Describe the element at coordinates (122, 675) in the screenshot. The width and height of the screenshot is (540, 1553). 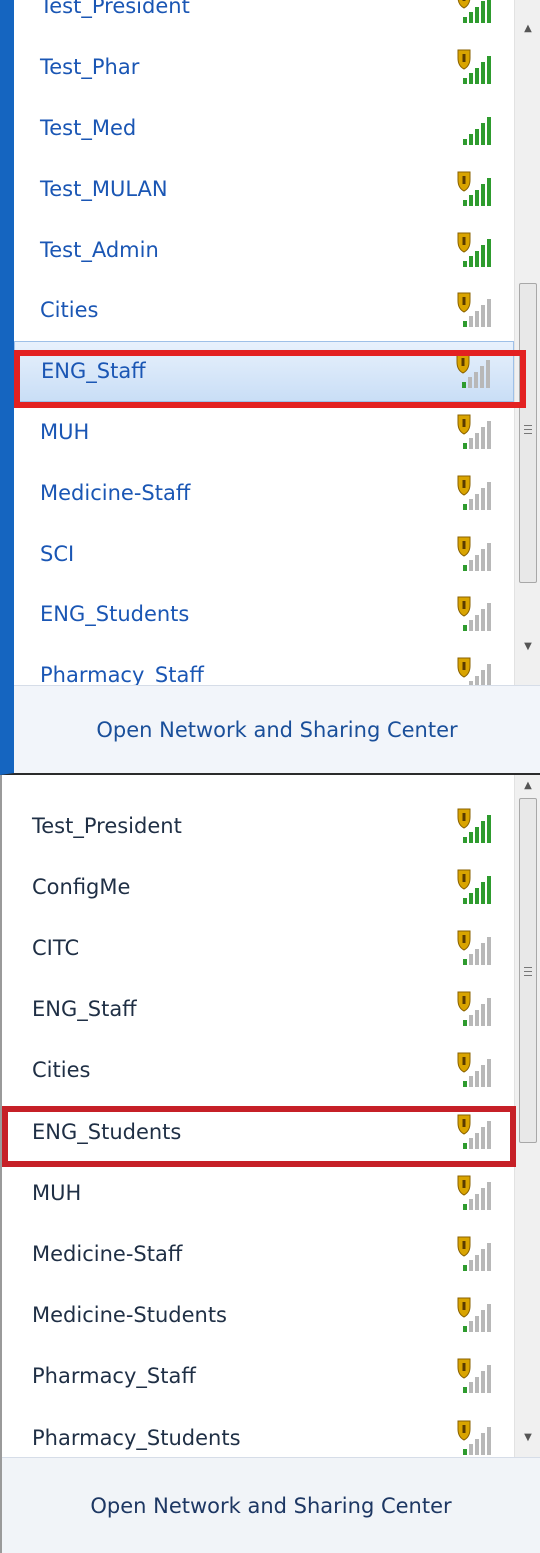
I see `network-name: Pharmacy_Staff` at that location.